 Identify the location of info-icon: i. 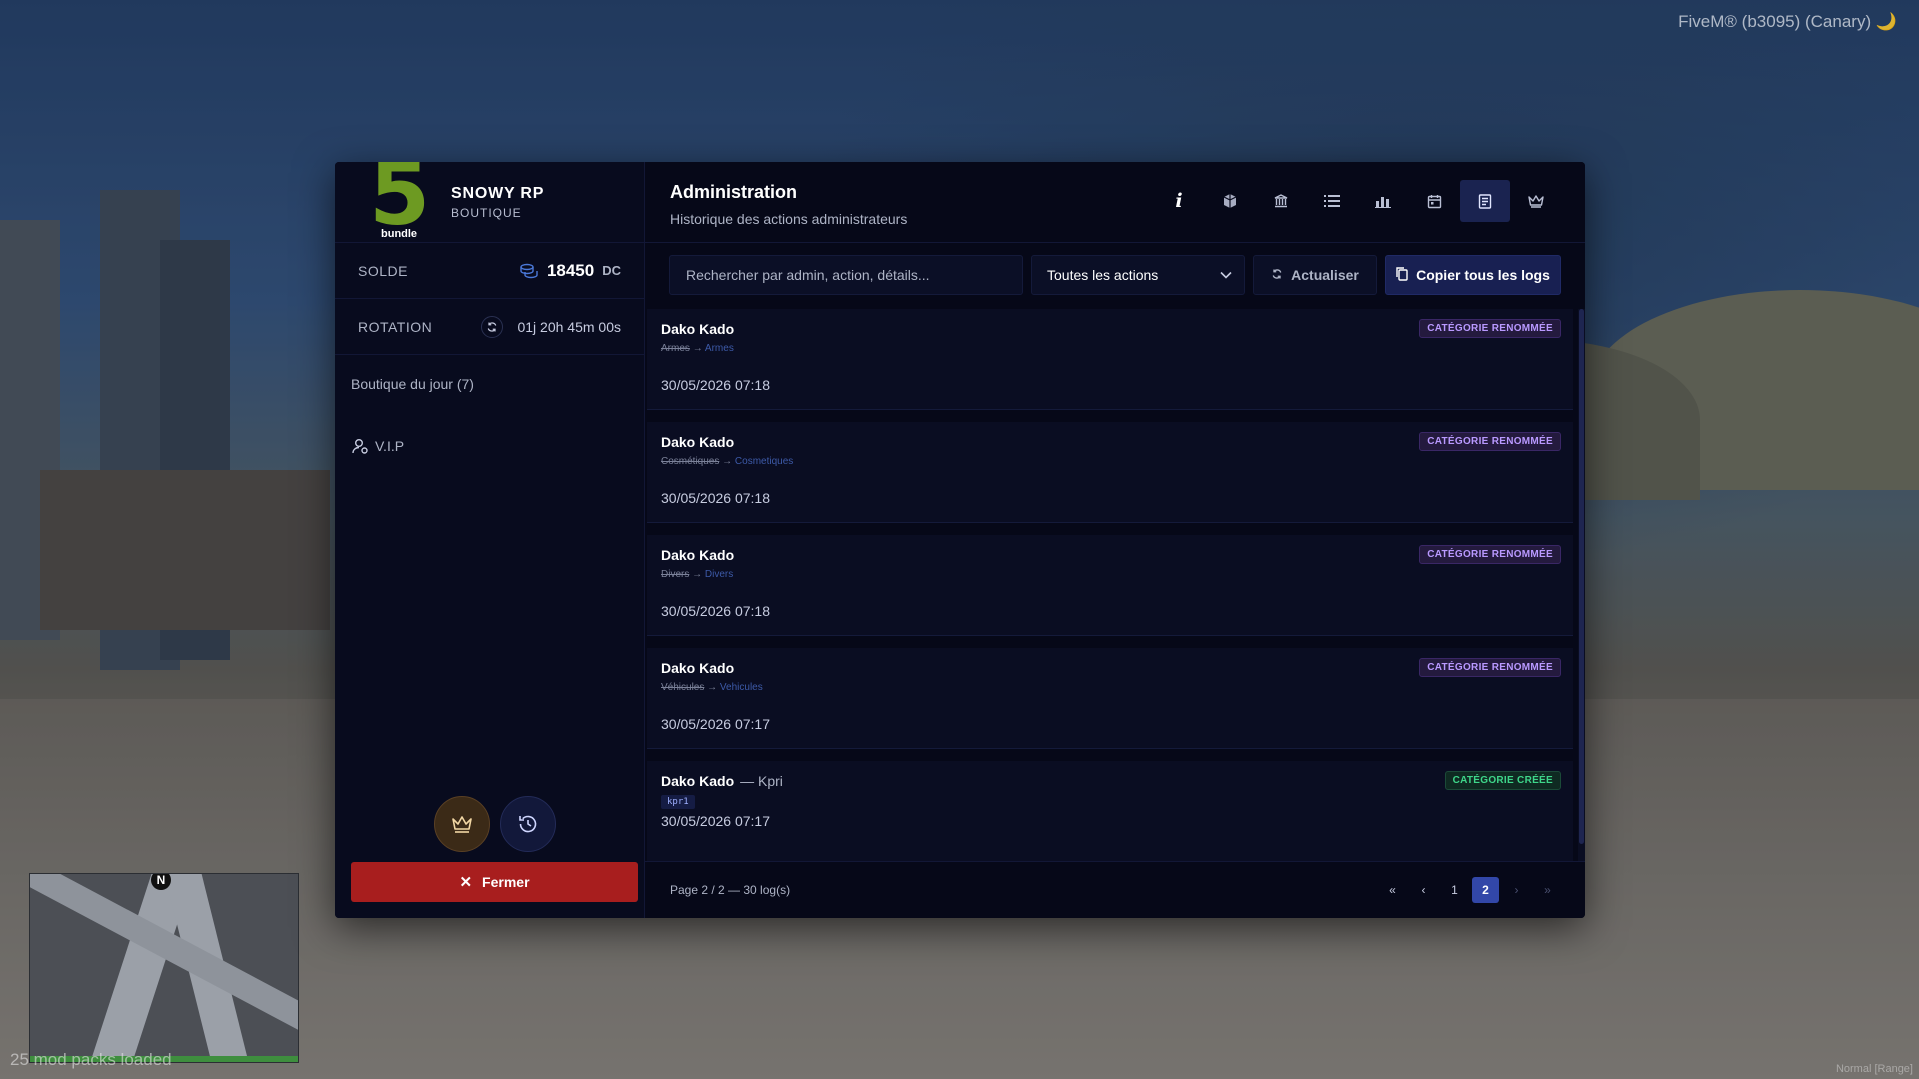
(1179, 201).